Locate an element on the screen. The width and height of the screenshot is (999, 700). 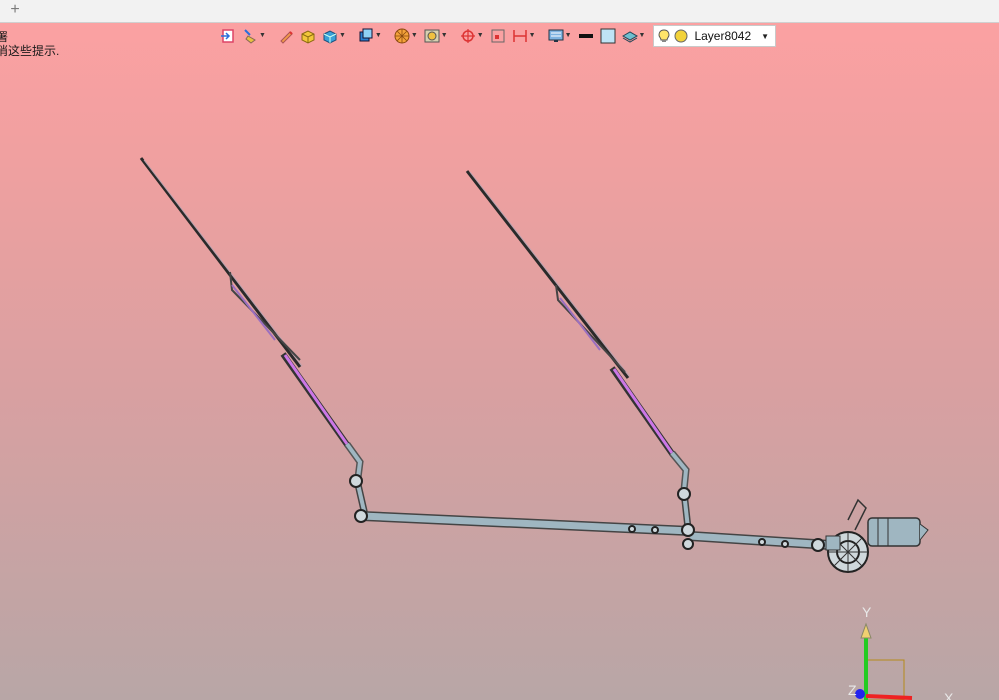
box-blue-icon is located at coordinates (330, 37).